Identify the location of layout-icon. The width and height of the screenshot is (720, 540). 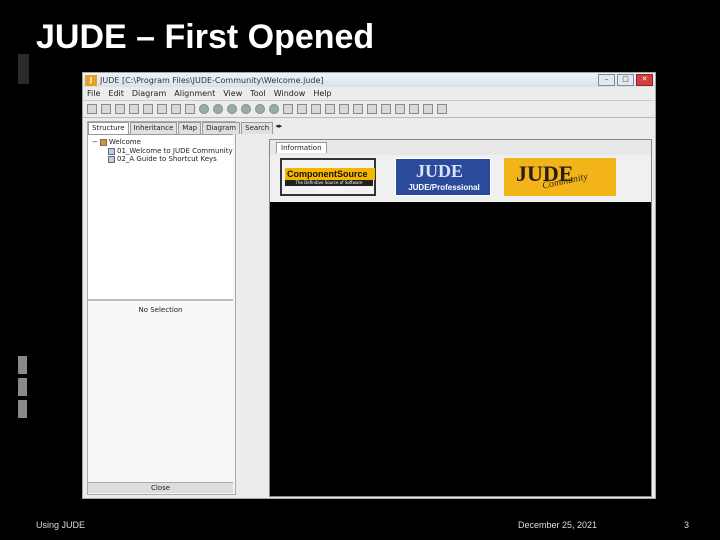
(414, 109).